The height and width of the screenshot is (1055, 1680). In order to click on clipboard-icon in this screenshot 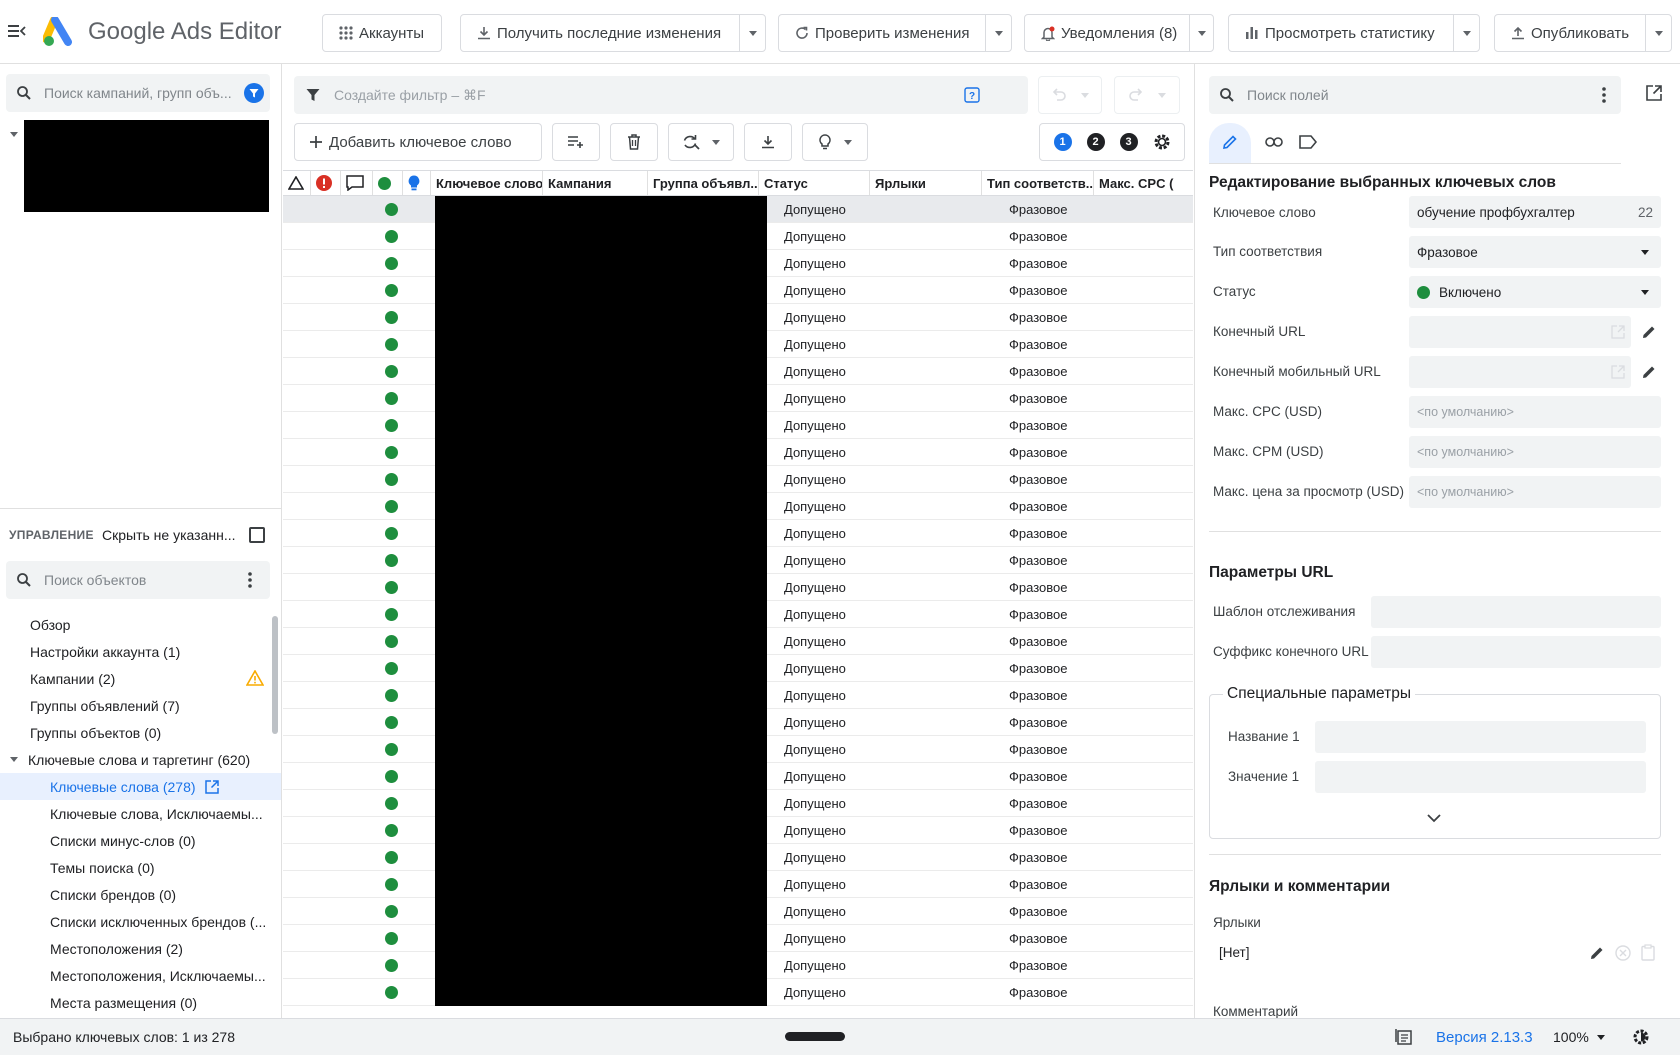, I will do `click(1648, 952)`.